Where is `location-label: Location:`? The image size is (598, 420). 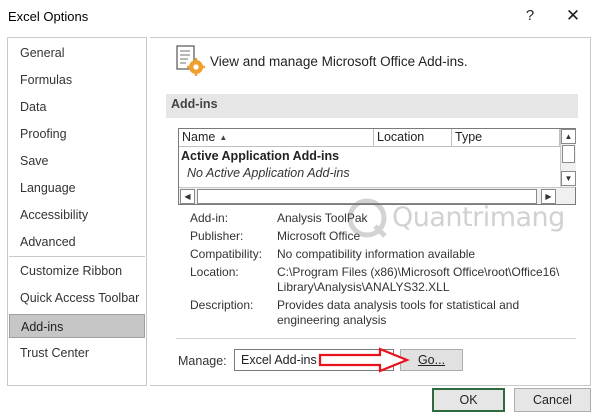 location-label: Location: is located at coordinates (214, 272).